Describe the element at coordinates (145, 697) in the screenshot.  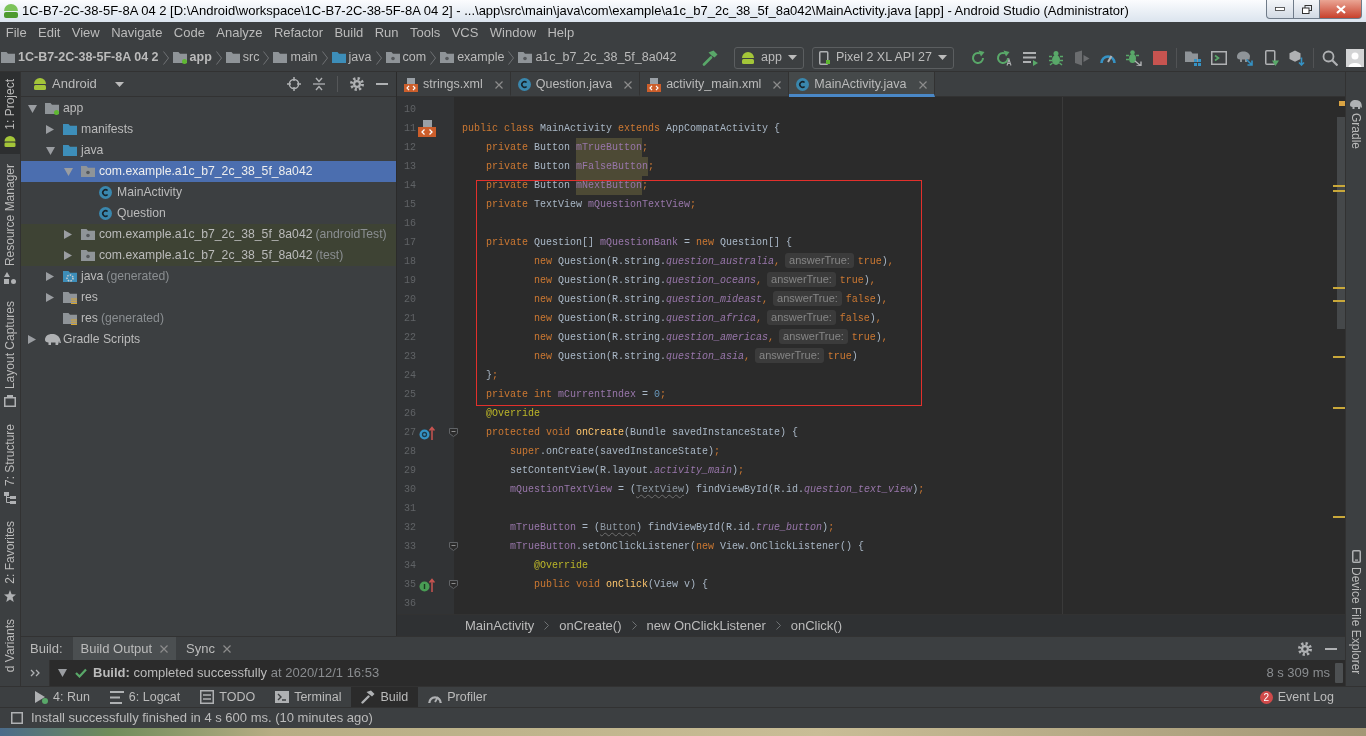
I see `tool-window-button: 6: Logcat` at that location.